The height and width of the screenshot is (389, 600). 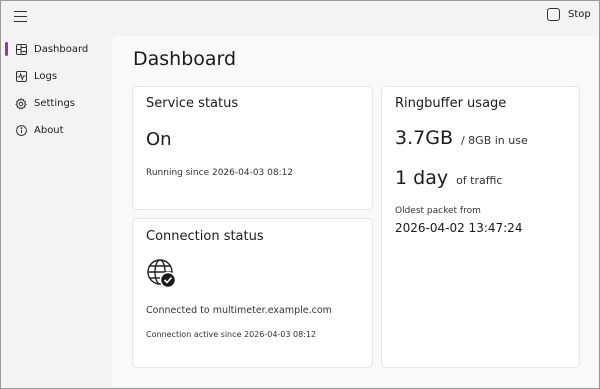 What do you see at coordinates (422, 178) in the screenshot?
I see `ringbuffer-duration-value: 1 day` at bounding box center [422, 178].